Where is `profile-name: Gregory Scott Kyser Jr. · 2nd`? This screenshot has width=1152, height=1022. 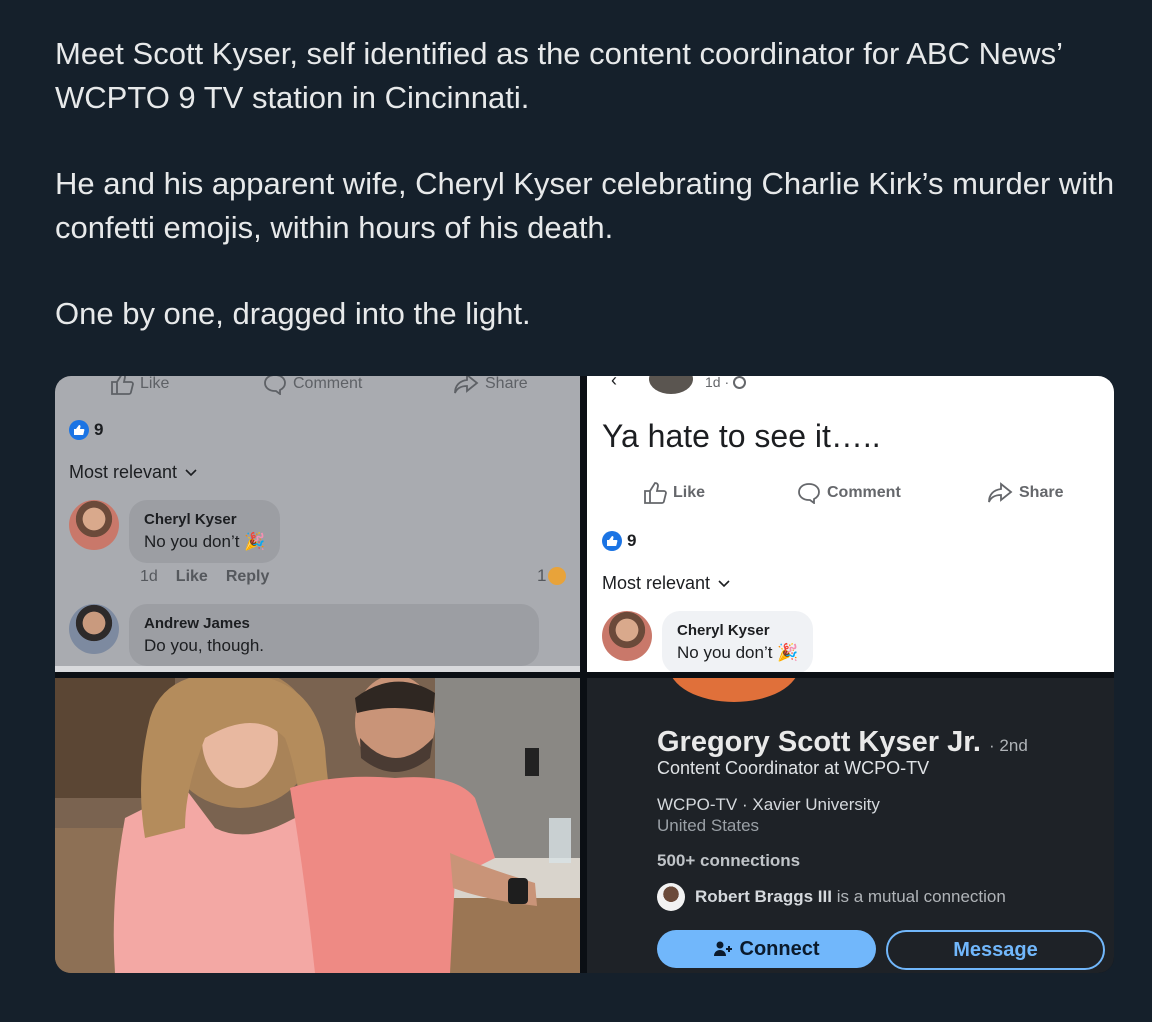
profile-name: Gregory Scott Kyser Jr. · 2nd is located at coordinates (842, 742).